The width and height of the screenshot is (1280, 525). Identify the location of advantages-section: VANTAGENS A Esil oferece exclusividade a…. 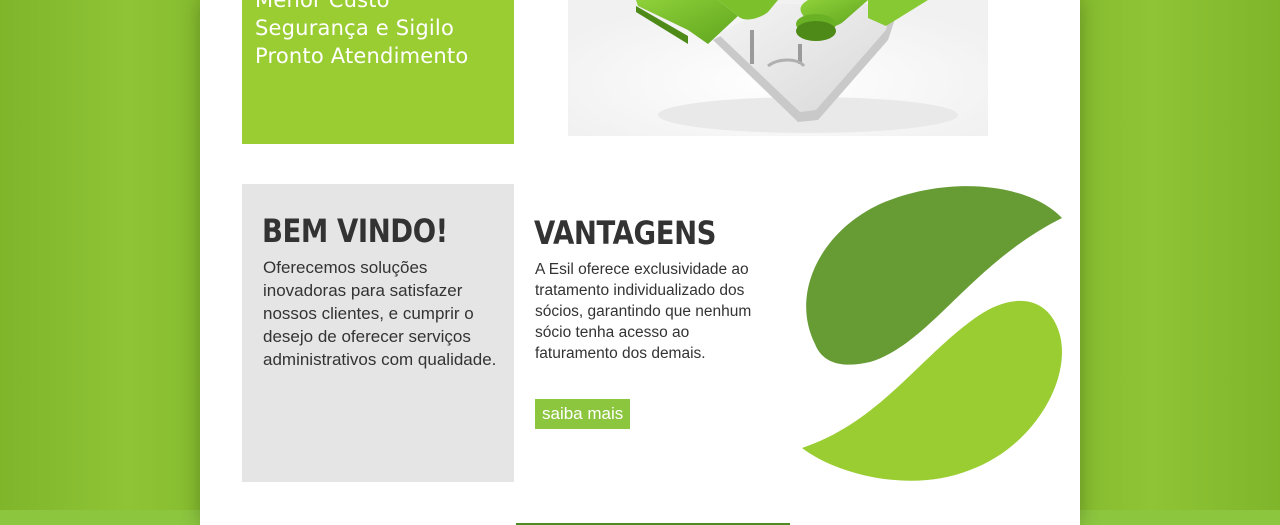
(659, 333).